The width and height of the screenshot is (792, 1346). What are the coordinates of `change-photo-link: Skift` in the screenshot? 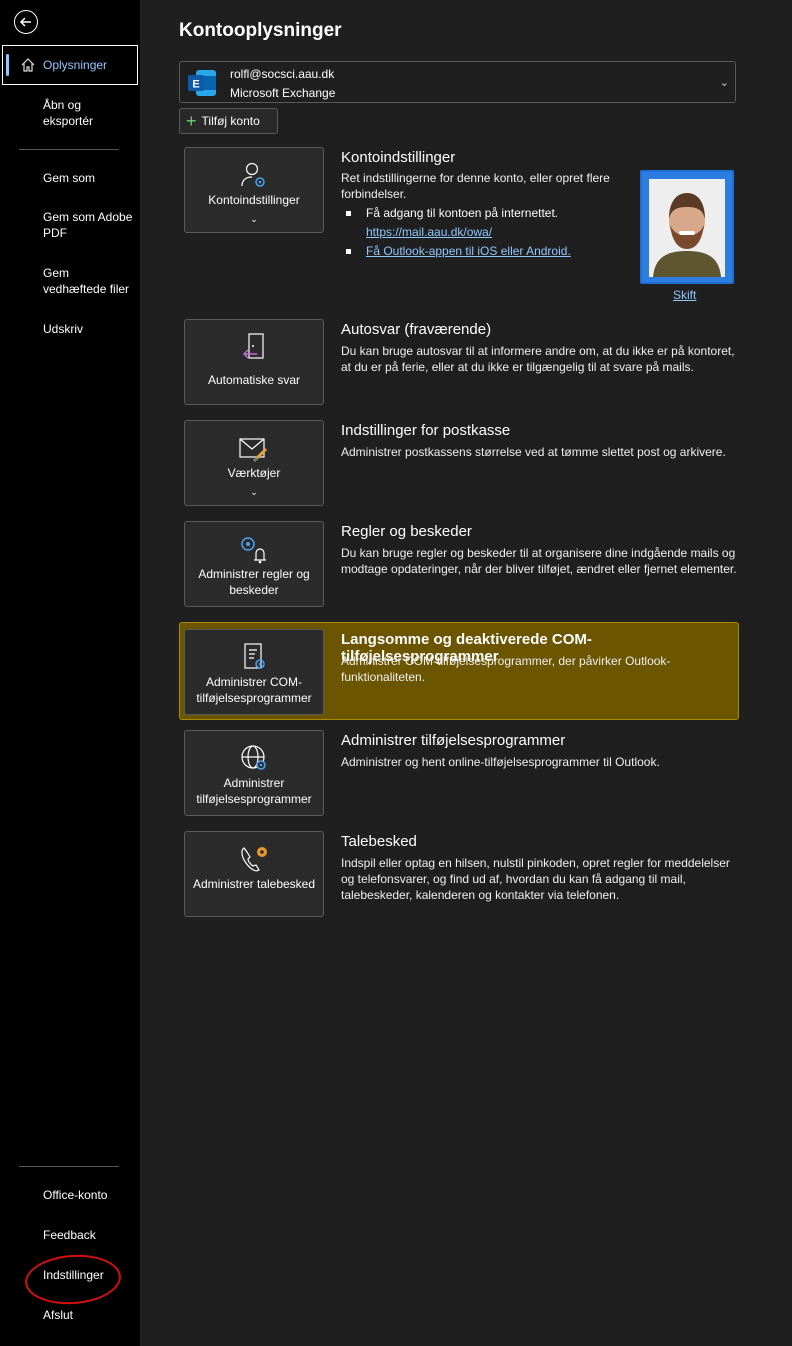 It's located at (684, 295).